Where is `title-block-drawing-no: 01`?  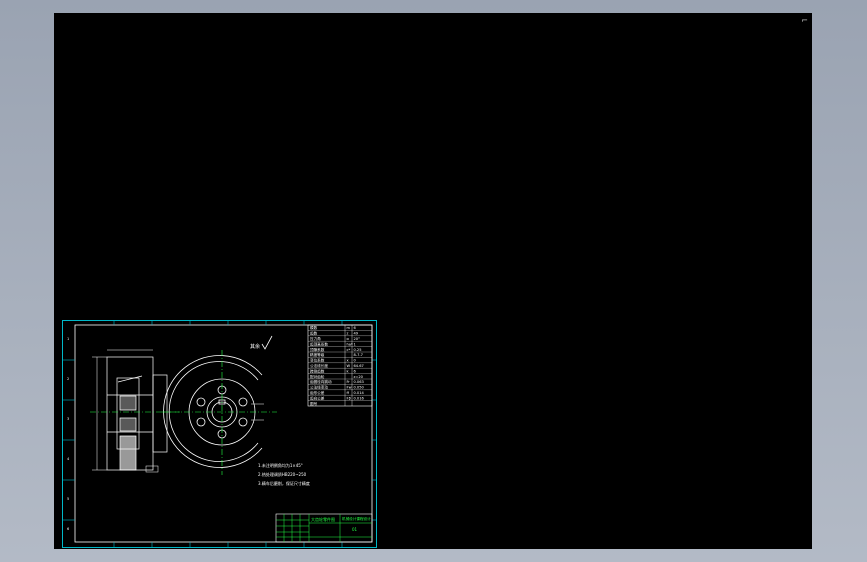
title-block-drawing-no: 01 is located at coordinates (355, 529).